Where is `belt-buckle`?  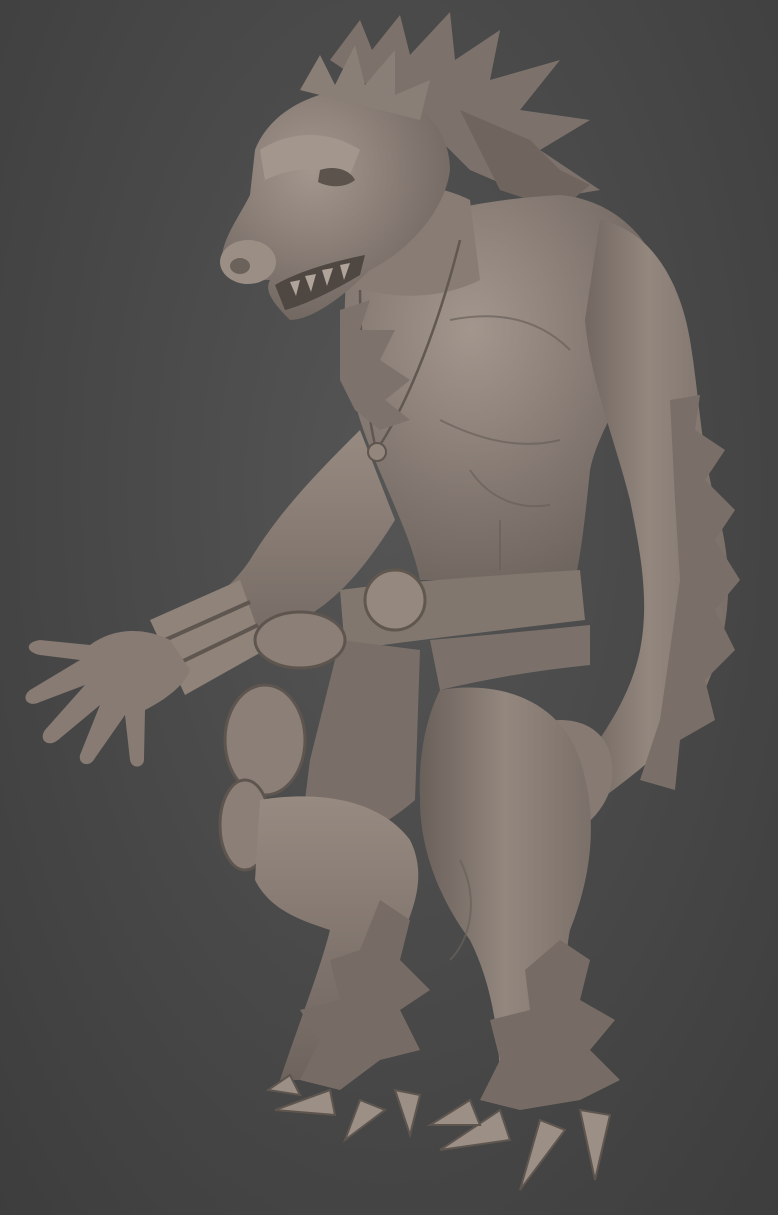 belt-buckle is located at coordinates (395, 600).